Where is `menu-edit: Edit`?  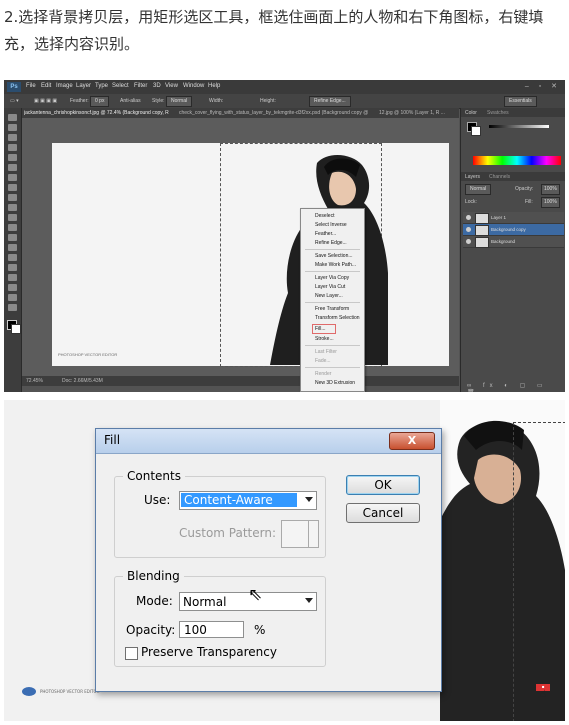
menu-edit: Edit is located at coordinates (46, 86).